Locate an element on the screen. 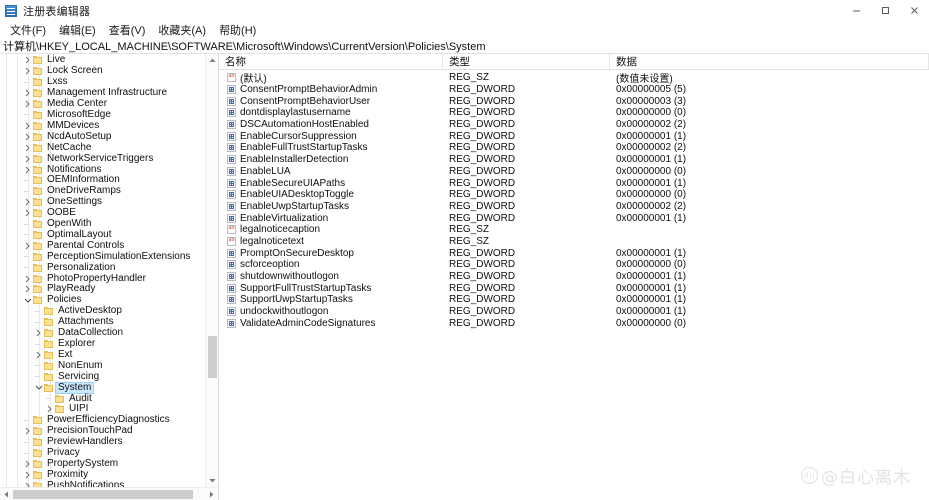  tree-item-playready: PlayReady is located at coordinates (109, 289).